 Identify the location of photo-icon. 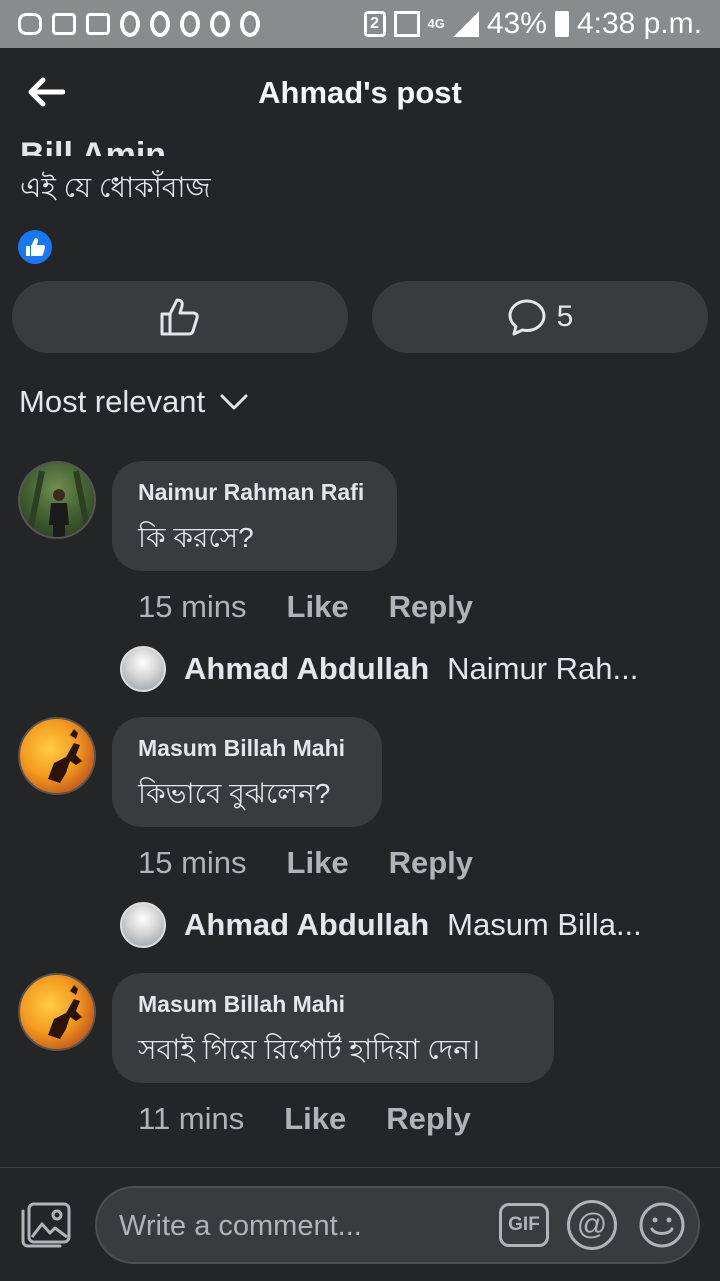
(46, 1225).